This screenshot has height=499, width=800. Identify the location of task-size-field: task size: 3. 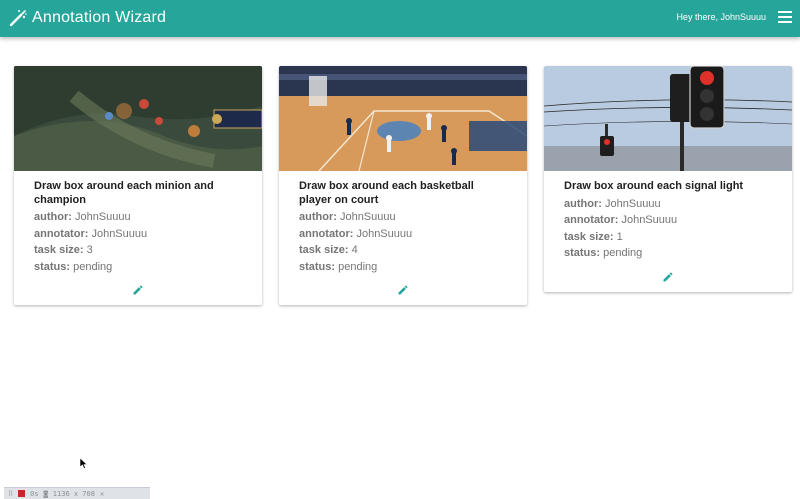
(63, 250).